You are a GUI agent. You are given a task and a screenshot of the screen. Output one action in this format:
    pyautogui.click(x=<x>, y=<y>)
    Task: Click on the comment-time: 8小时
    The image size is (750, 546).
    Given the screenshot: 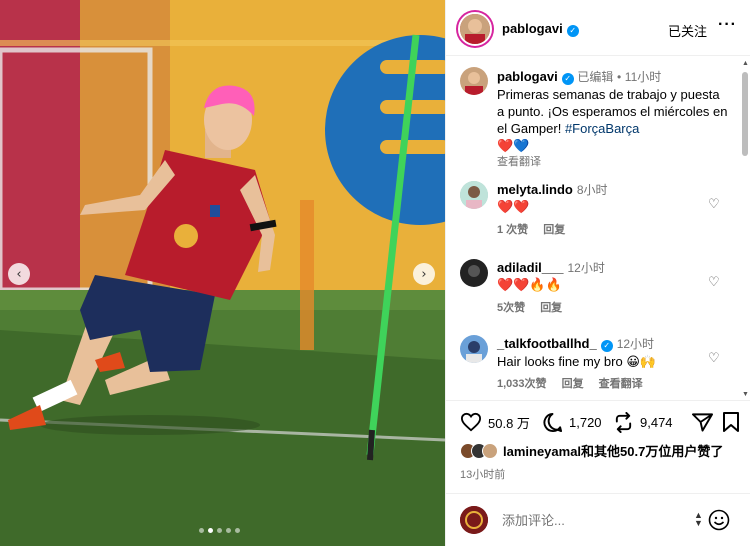 What is the action you would take?
    pyautogui.click(x=592, y=190)
    